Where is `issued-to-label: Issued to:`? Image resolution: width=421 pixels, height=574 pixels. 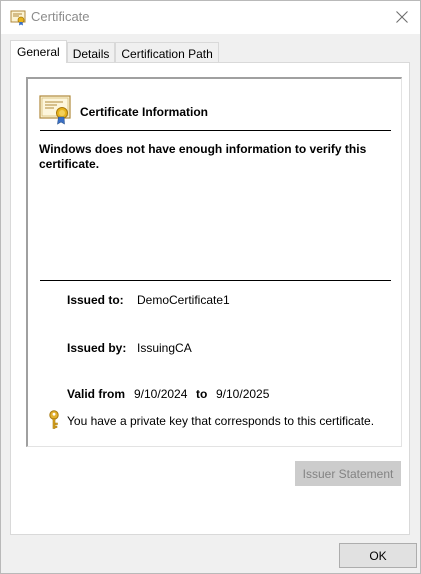 issued-to-label: Issued to: is located at coordinates (95, 300).